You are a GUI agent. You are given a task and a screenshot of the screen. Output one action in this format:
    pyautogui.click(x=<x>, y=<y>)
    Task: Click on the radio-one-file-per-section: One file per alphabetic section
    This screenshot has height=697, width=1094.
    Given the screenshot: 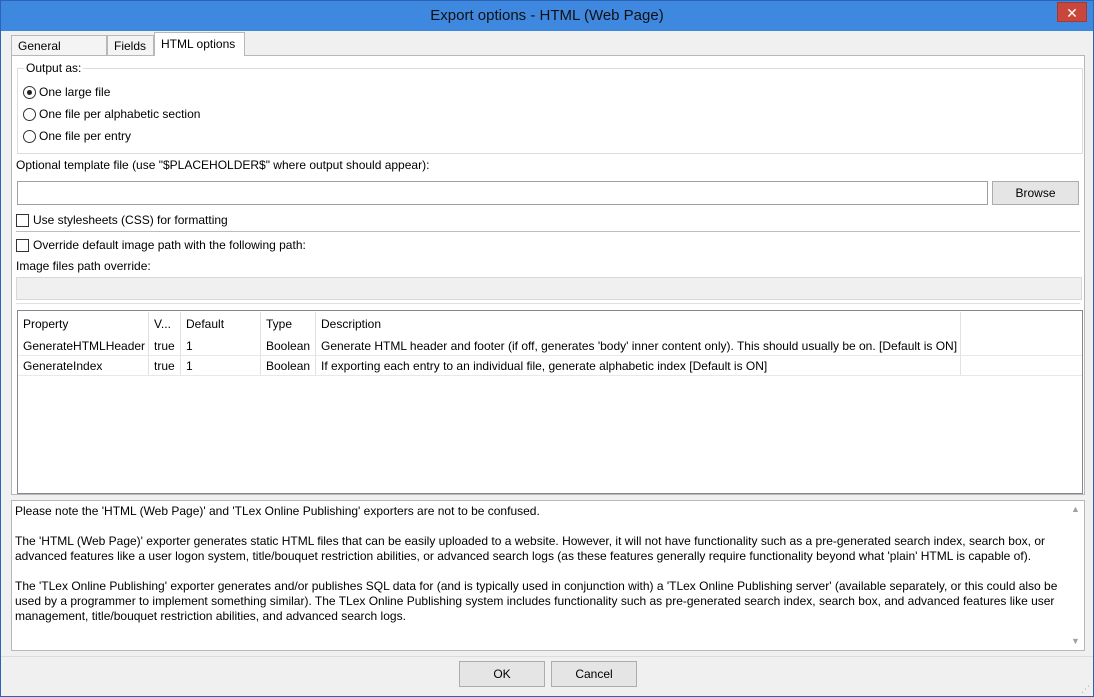 What is the action you would take?
    pyautogui.click(x=111, y=114)
    